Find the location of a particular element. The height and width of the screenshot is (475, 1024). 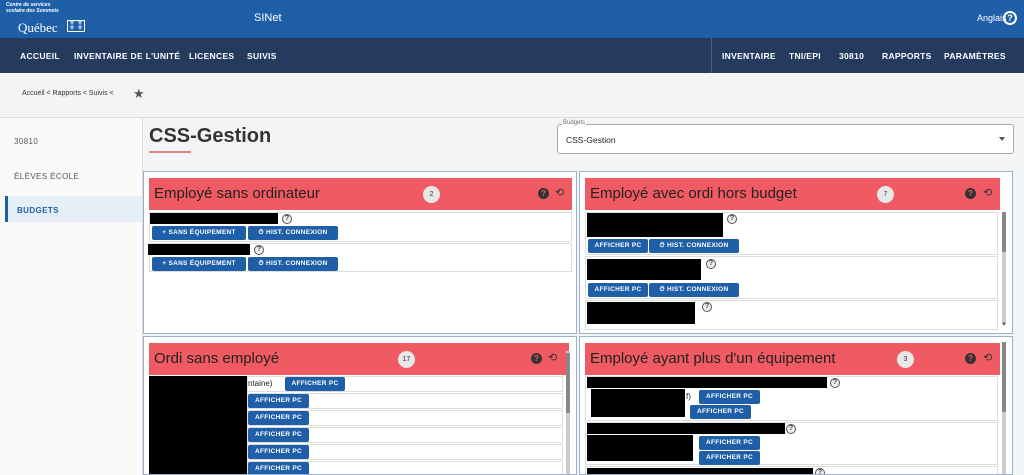

count-badge: 7 is located at coordinates (885, 194).